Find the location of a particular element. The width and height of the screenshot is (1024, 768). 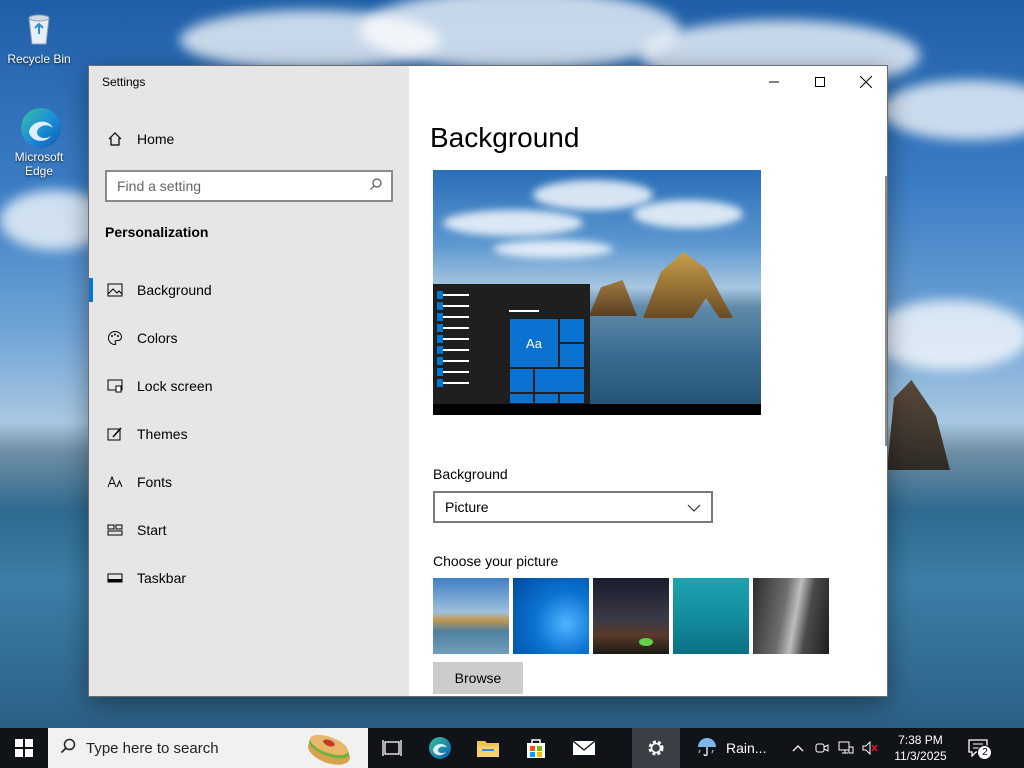

close-icon is located at coordinates (866, 82).